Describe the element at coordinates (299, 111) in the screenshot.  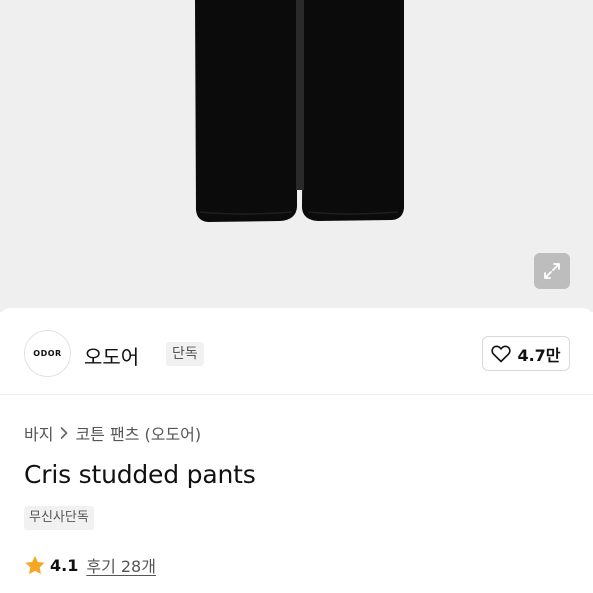
I see `pants-image` at that location.